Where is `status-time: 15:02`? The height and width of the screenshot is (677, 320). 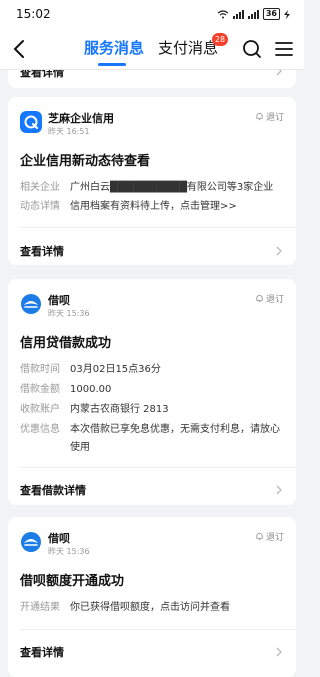 status-time: 15:02 is located at coordinates (33, 14).